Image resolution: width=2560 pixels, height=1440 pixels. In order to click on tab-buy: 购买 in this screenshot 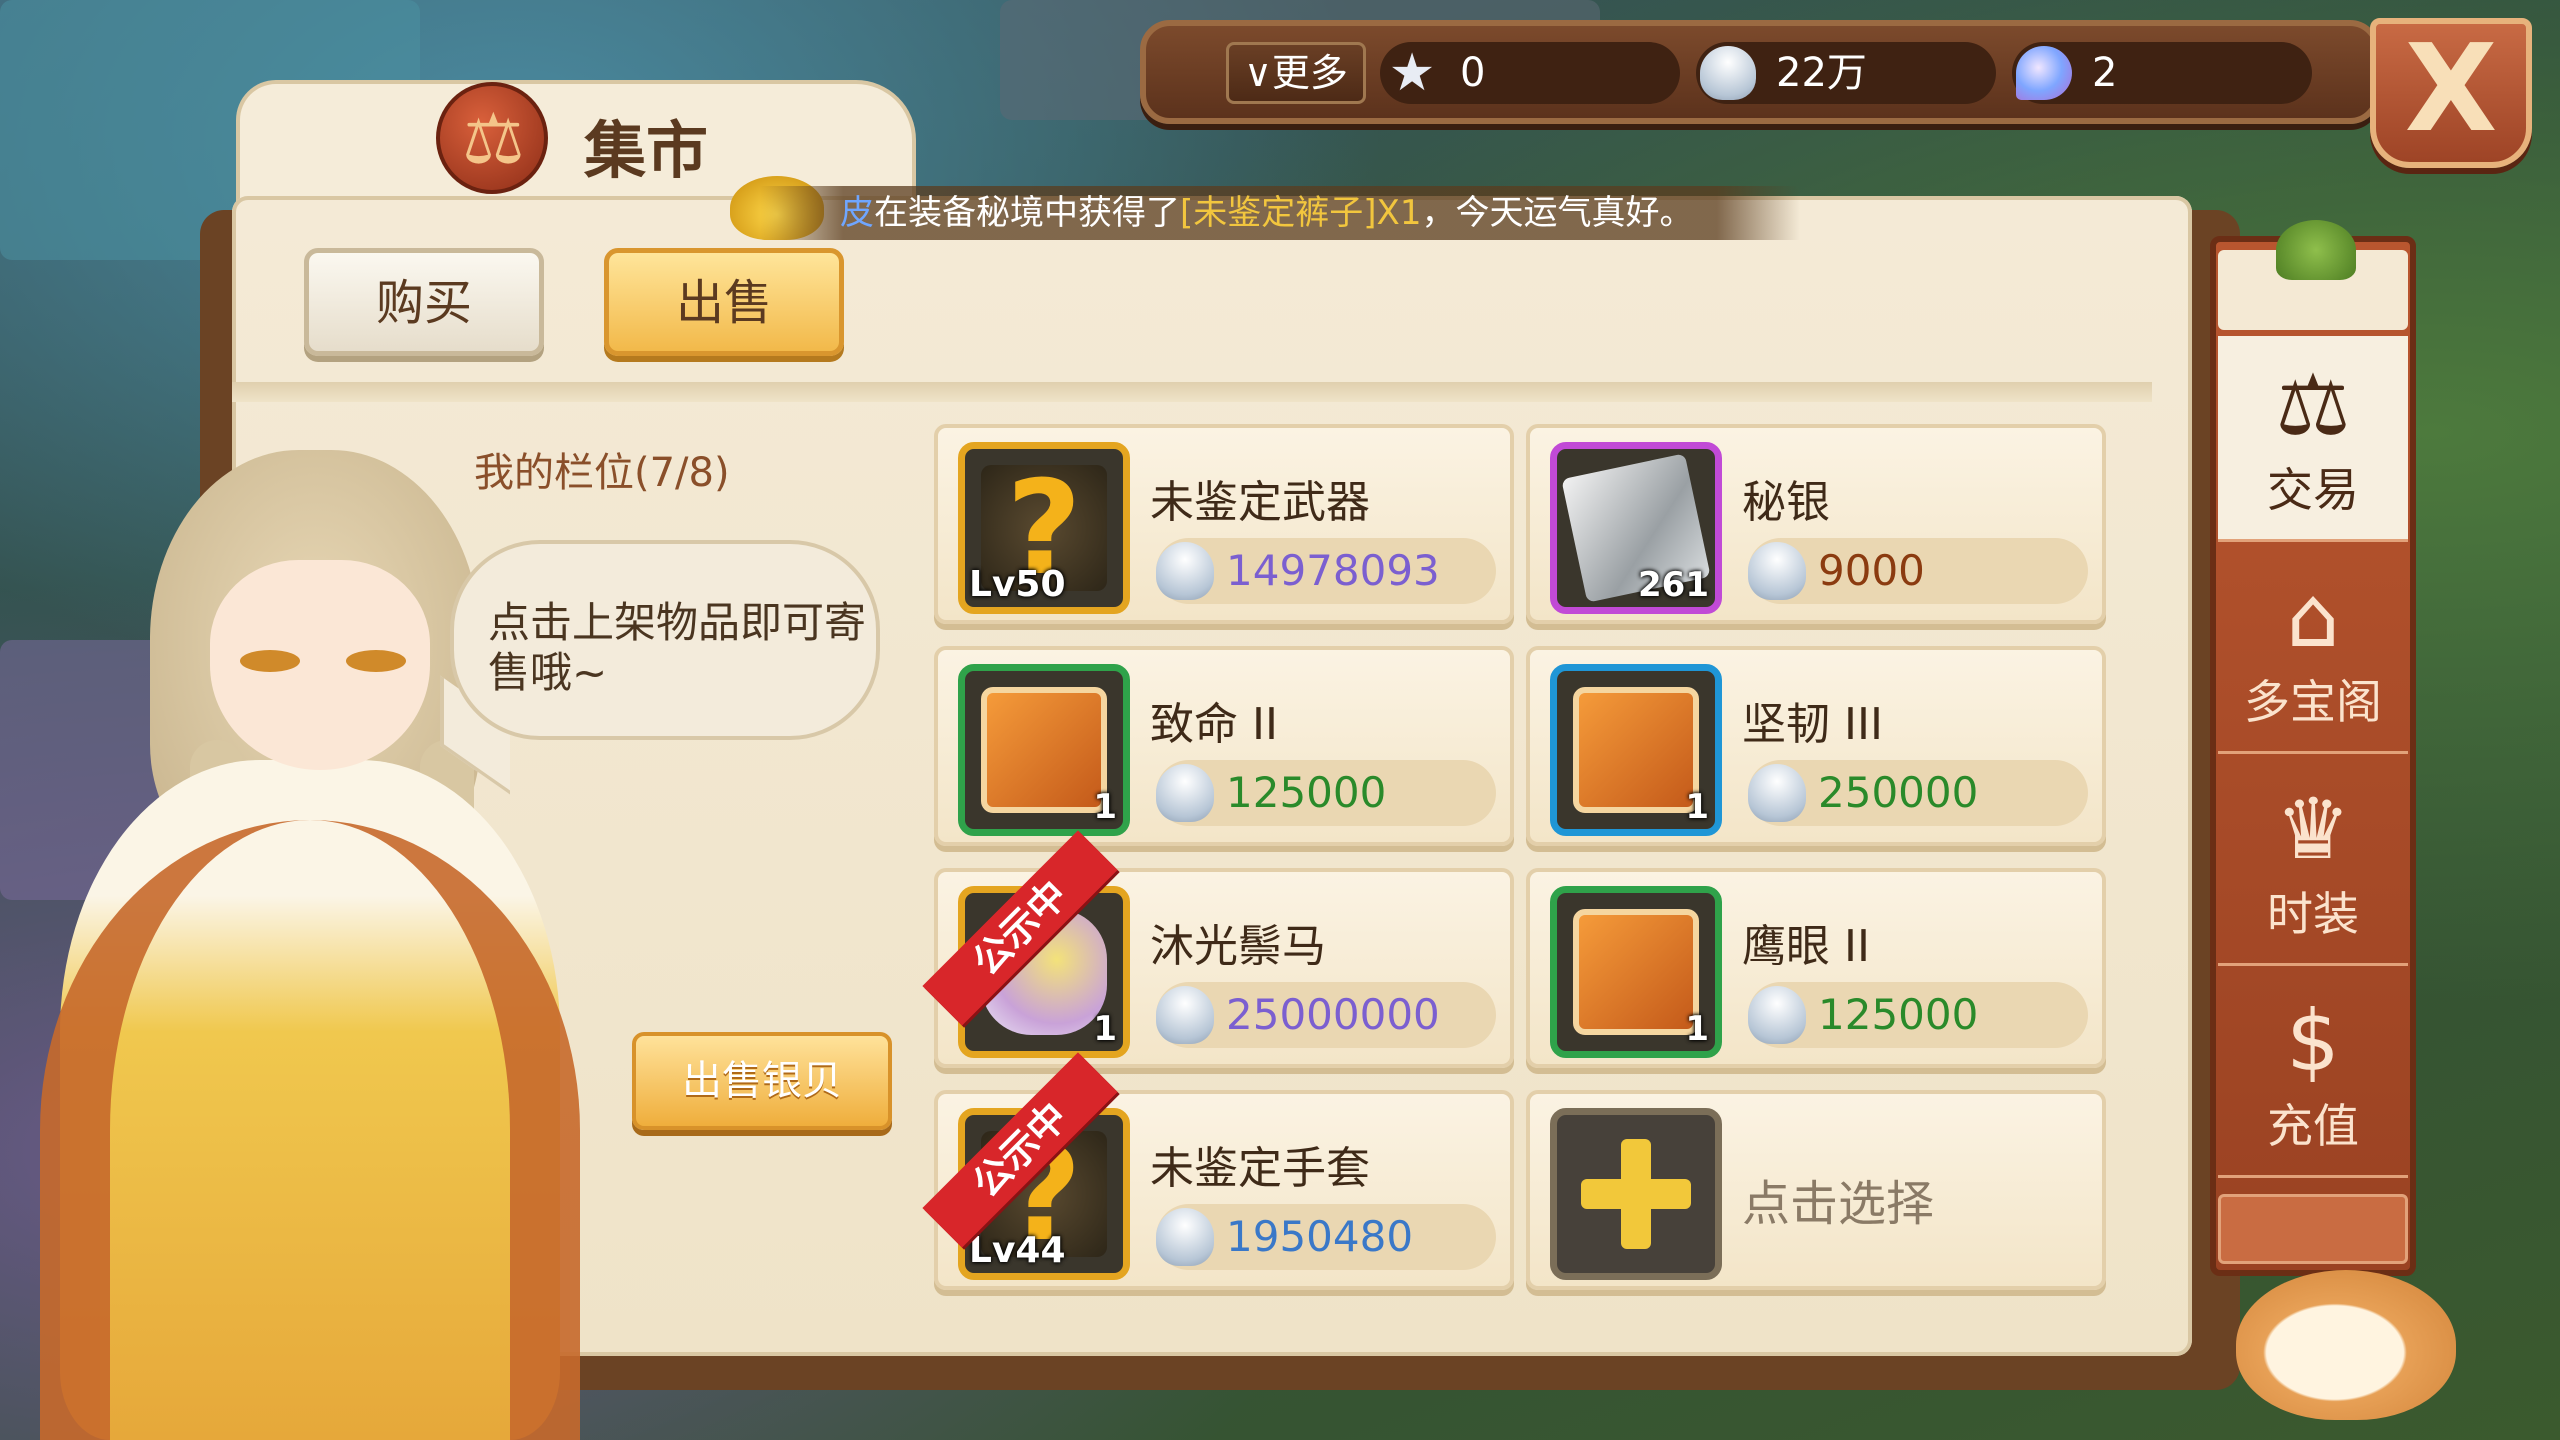, I will do `click(424, 302)`.